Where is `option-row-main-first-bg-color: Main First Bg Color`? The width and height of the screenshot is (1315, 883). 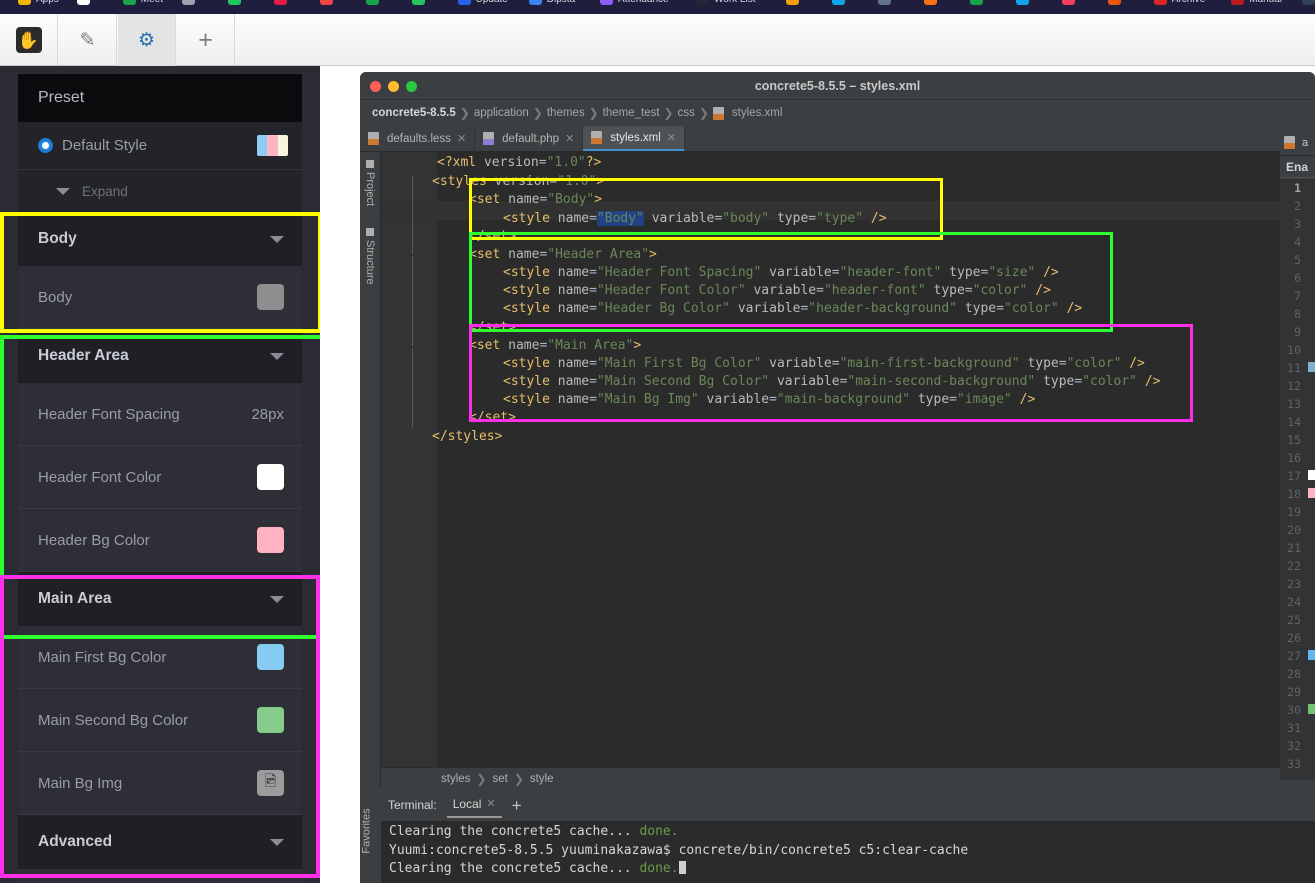
option-row-main-first-bg-color: Main First Bg Color is located at coordinates (160, 657).